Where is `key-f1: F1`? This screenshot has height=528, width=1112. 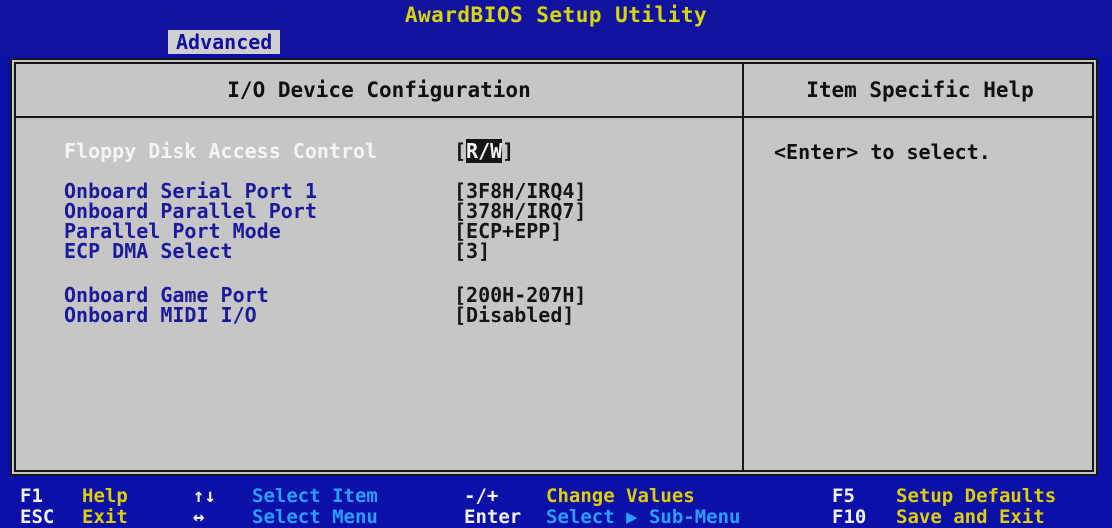 key-f1: F1 is located at coordinates (31, 496).